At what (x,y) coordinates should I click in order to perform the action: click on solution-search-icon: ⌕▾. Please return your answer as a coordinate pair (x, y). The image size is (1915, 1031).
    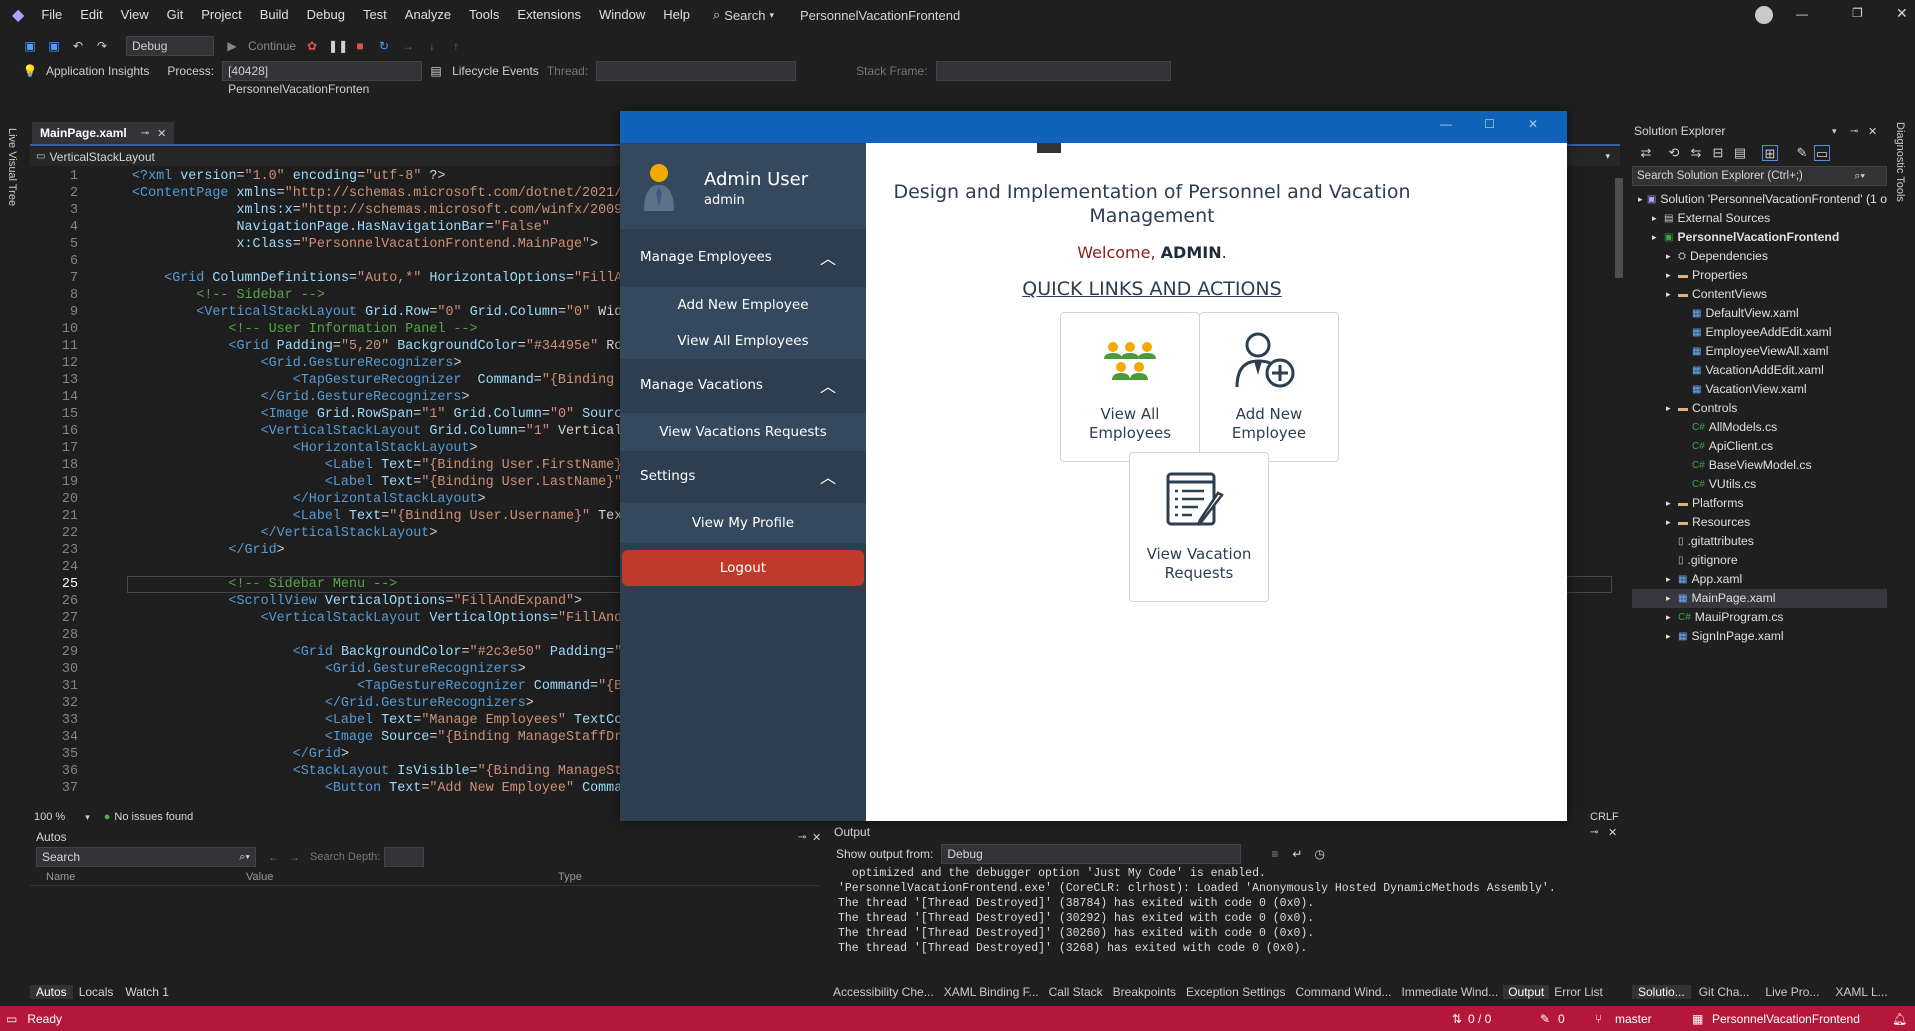
    Looking at the image, I should click on (1859, 176).